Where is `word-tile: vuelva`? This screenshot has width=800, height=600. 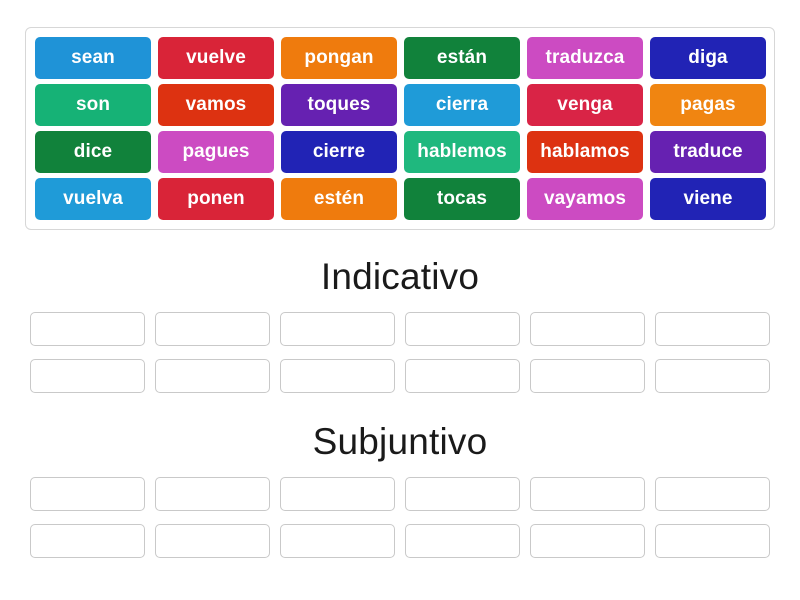
word-tile: vuelva is located at coordinates (93, 199).